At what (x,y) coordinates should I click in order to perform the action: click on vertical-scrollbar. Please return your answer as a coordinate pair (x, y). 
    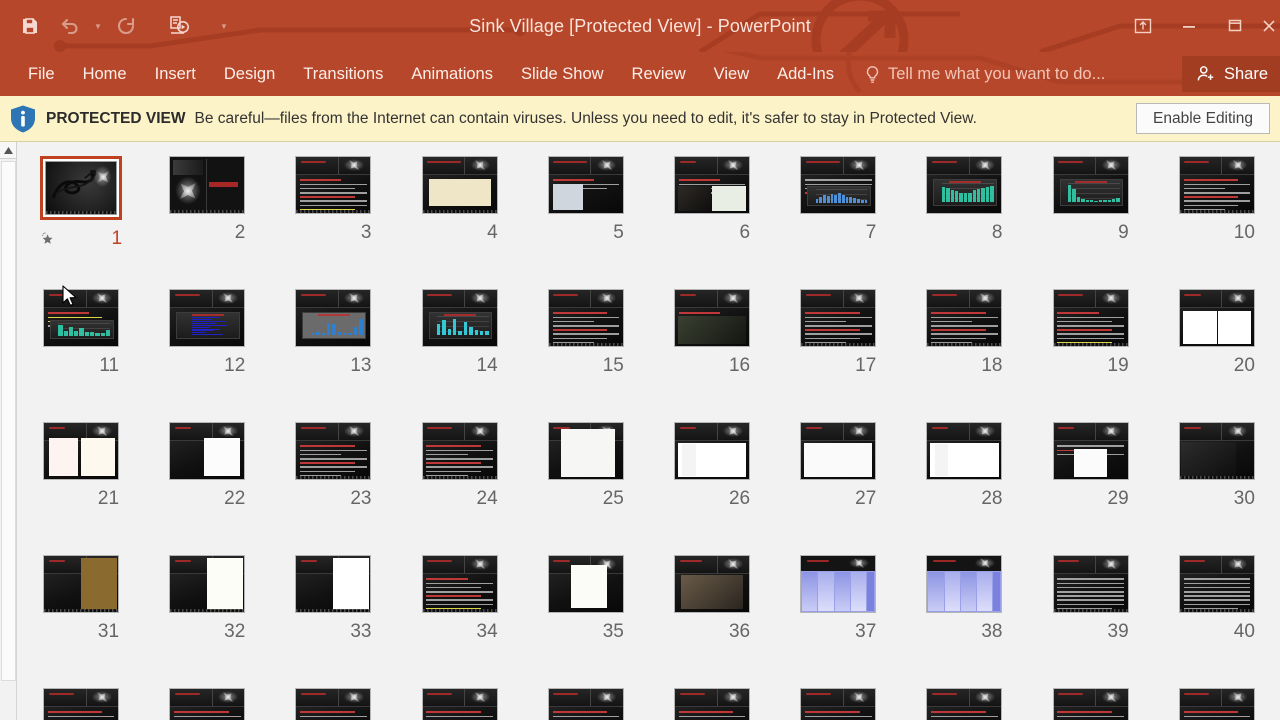
    Looking at the image, I should click on (8, 431).